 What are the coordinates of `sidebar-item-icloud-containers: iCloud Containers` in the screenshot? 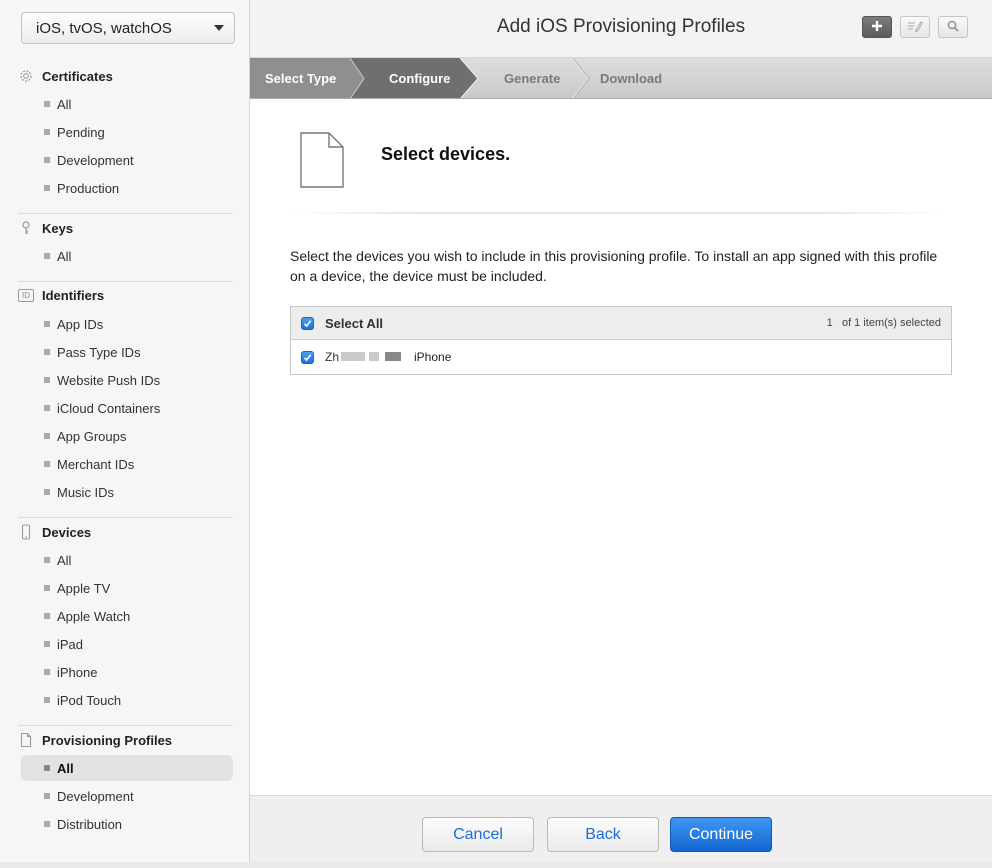 It's located at (127, 408).